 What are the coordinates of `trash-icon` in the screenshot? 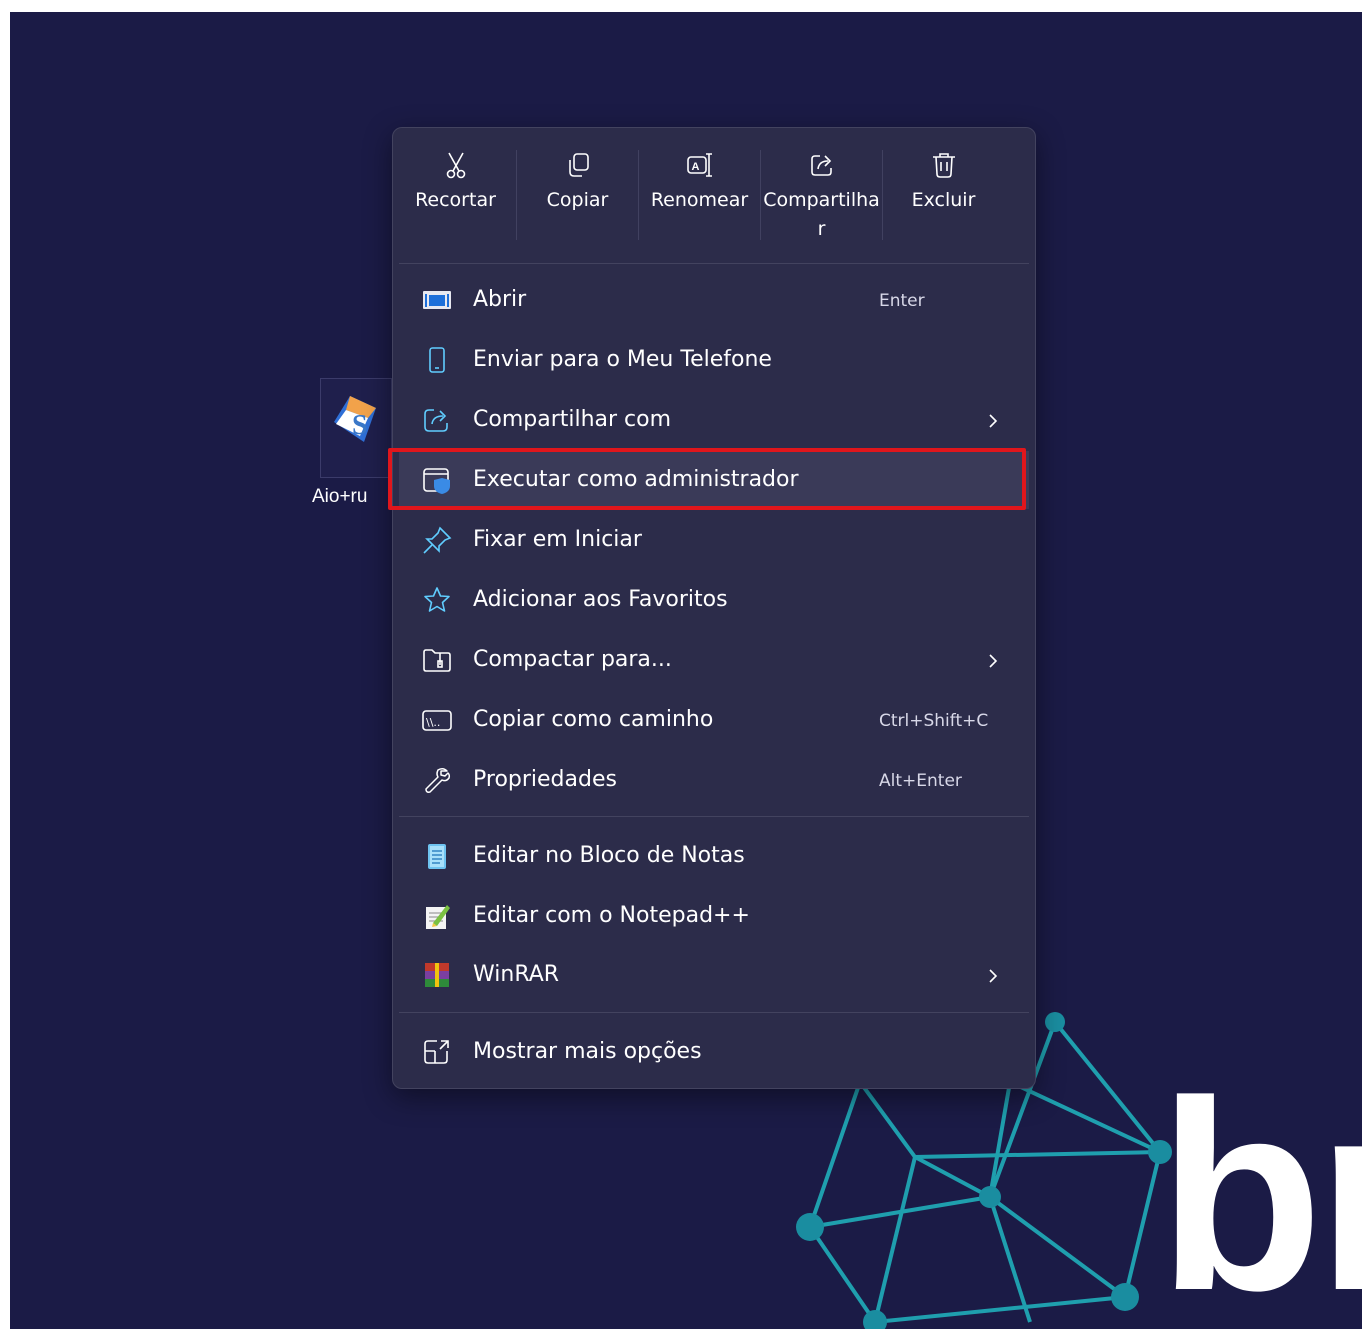 It's located at (943, 165).